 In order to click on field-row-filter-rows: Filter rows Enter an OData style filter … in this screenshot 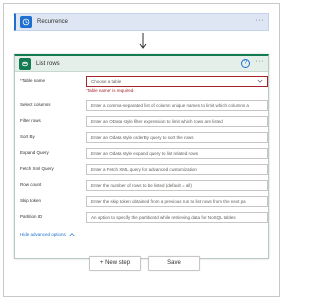, I will do `click(144, 122)`.